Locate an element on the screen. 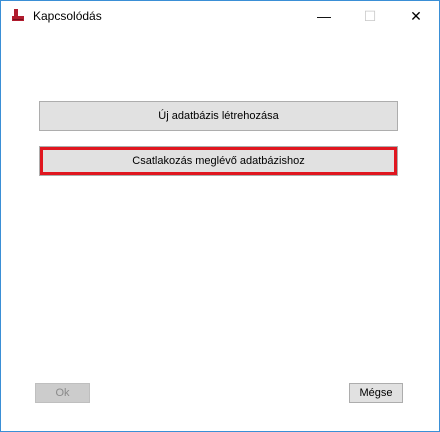 Image resolution: width=440 pixels, height=432 pixels. database-app-icon is located at coordinates (18, 15).